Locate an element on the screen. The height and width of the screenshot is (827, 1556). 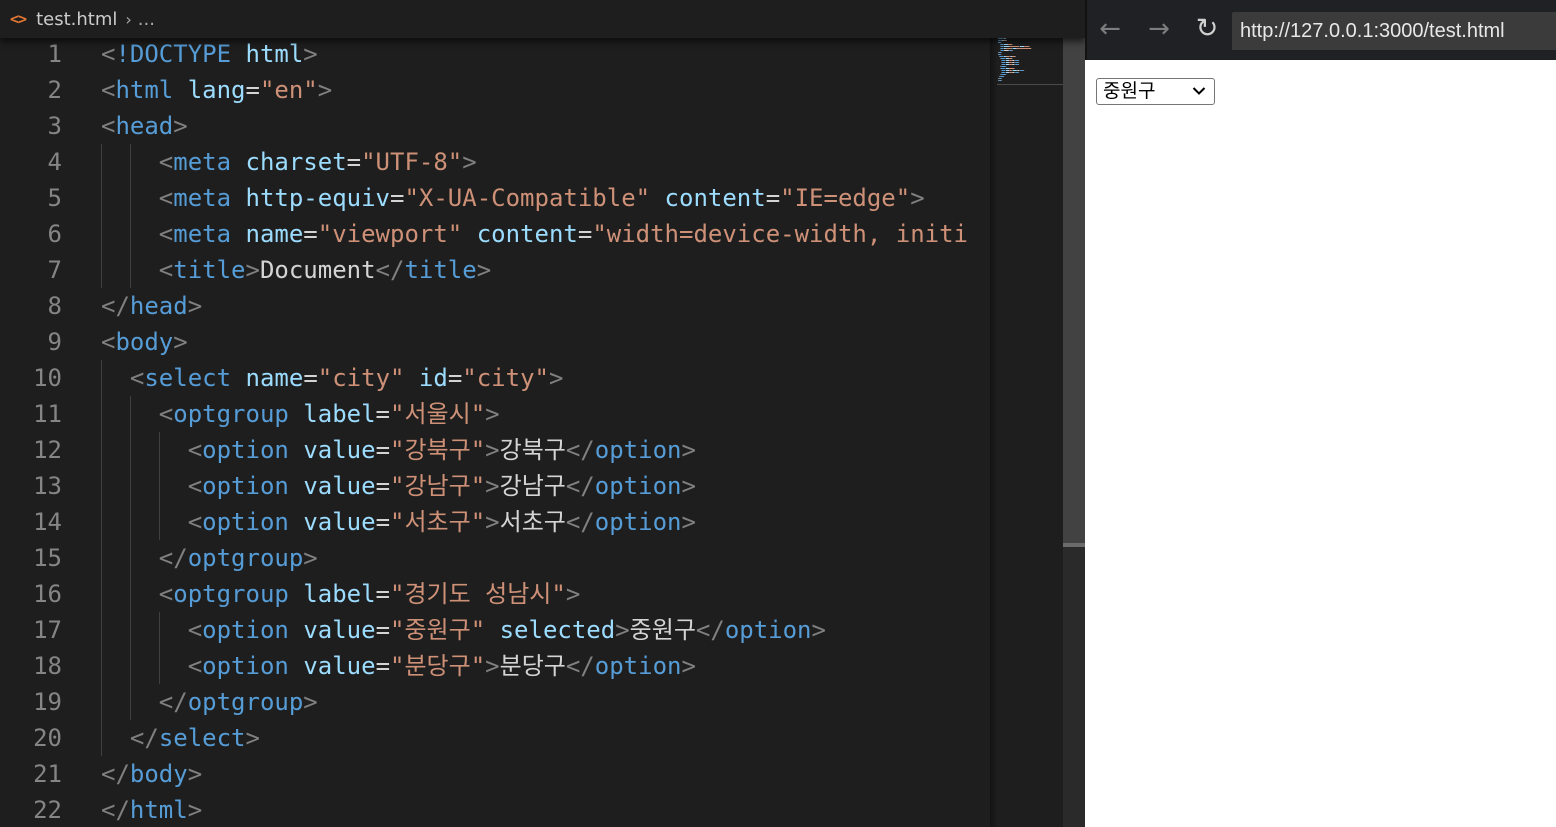
code-token: "IE=edge" is located at coordinates (845, 198).